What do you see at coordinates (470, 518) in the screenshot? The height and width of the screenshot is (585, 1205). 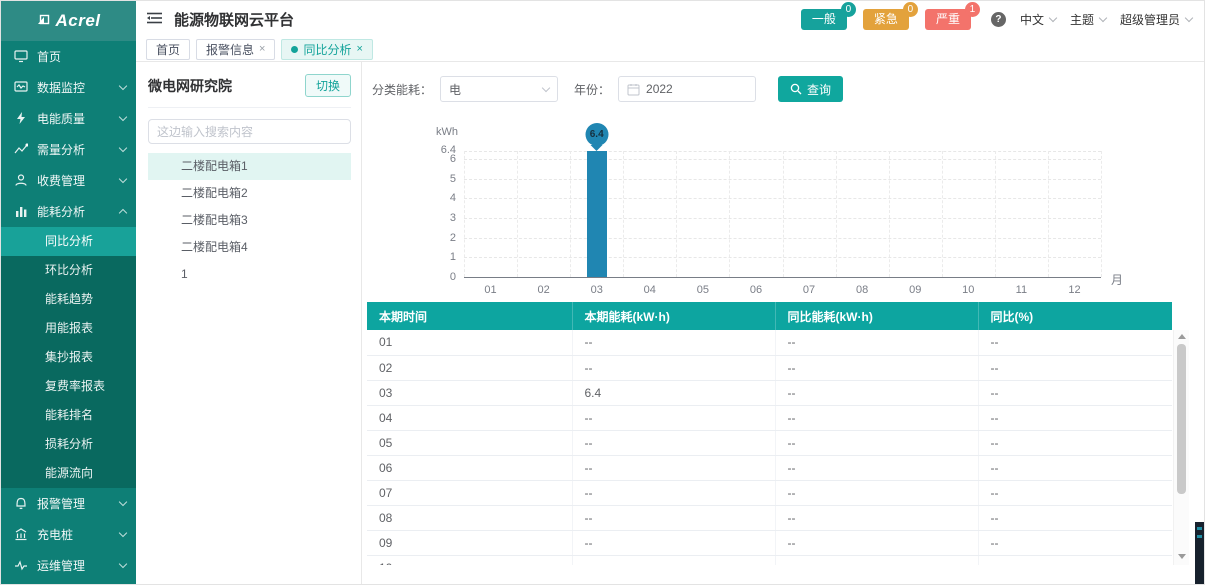 I see `table-cell: 08` at bounding box center [470, 518].